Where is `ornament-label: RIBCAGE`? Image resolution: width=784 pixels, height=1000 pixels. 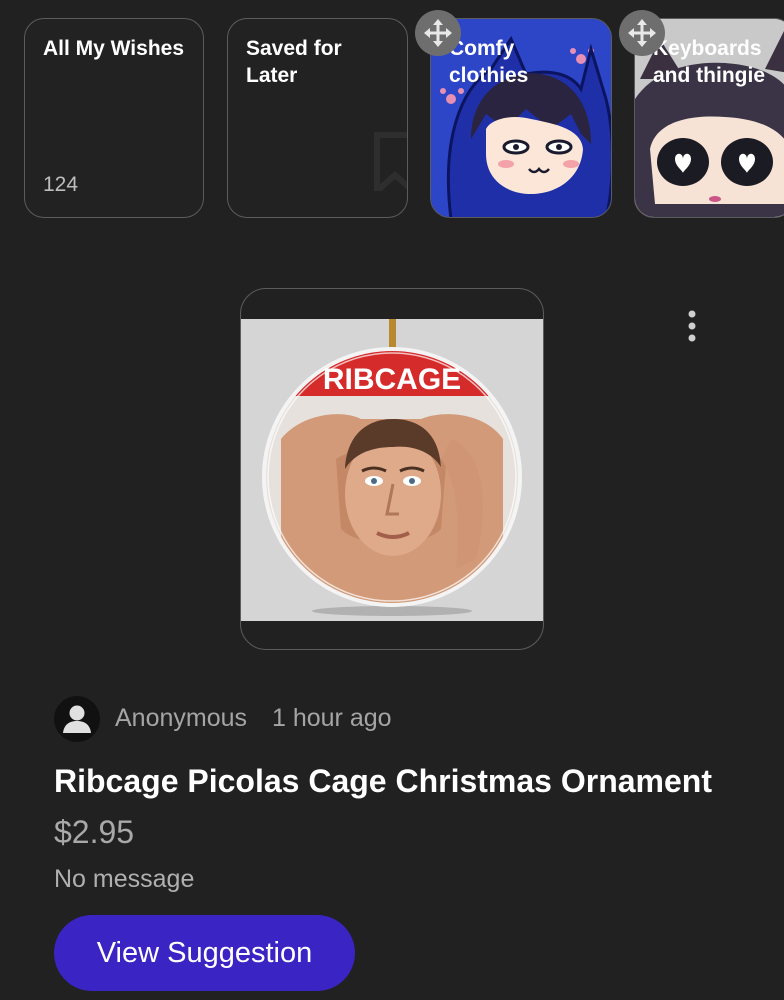
ornament-label: RIBCAGE is located at coordinates (392, 379).